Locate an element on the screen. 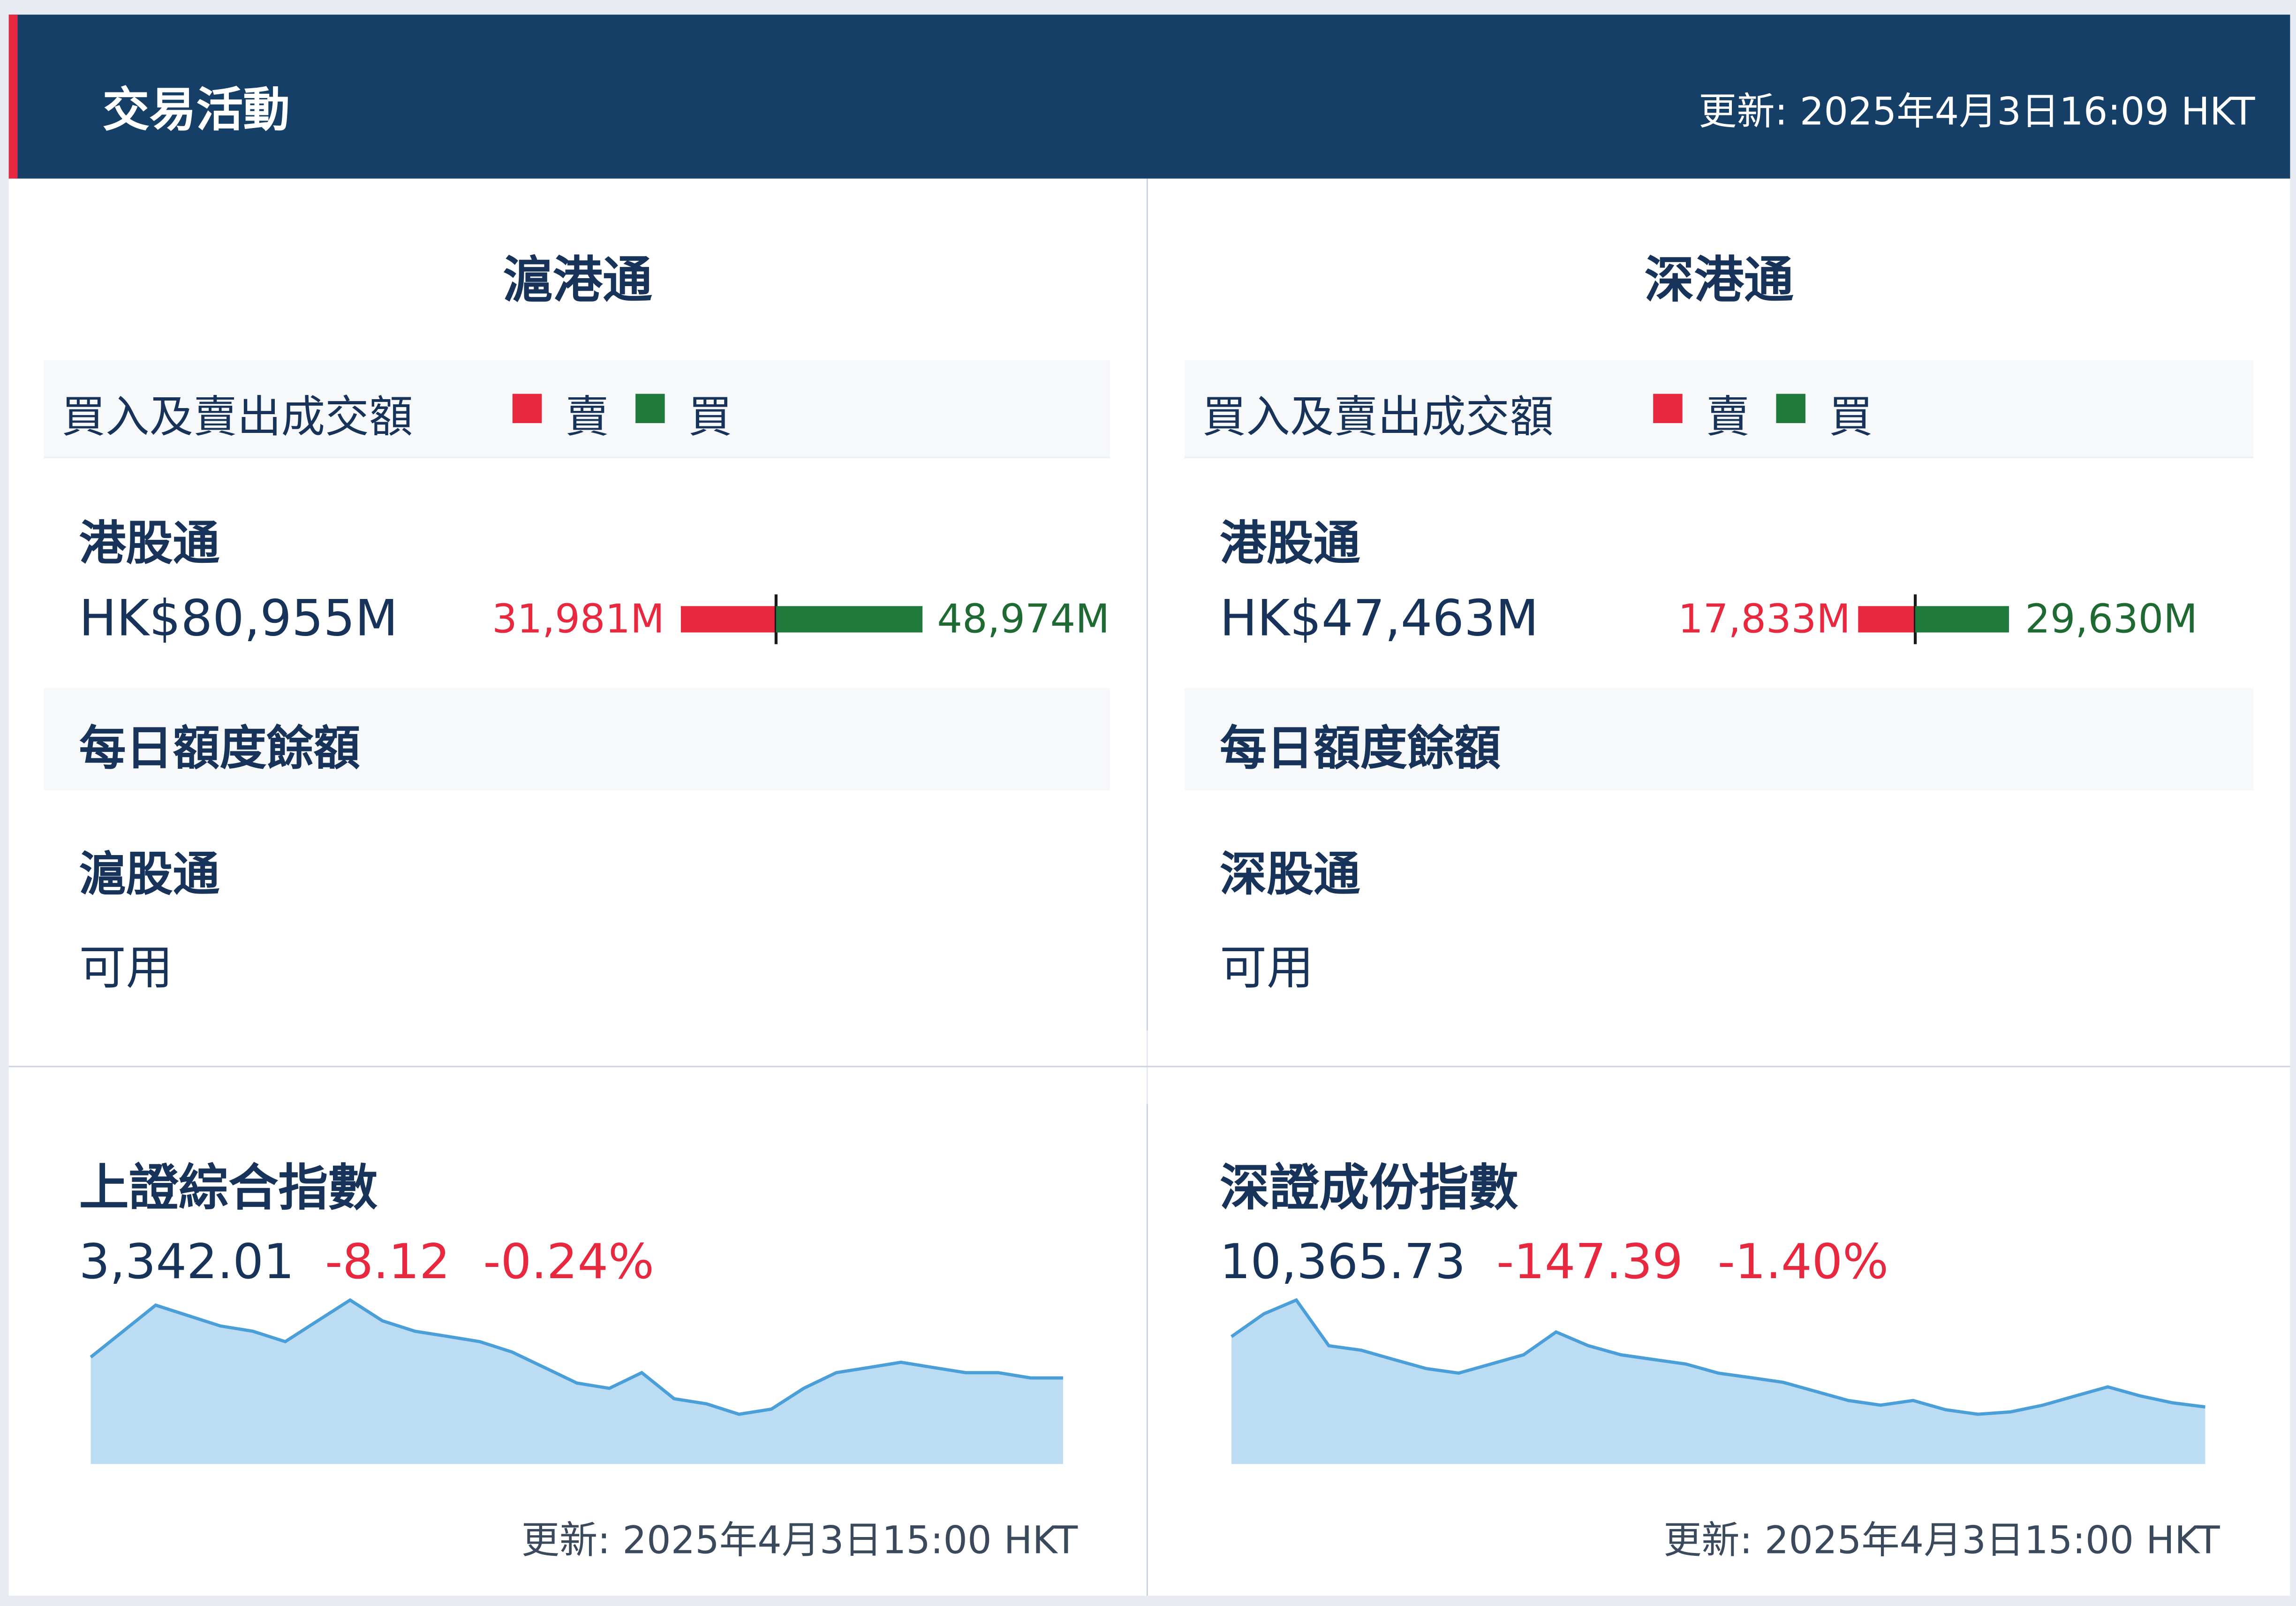 Image resolution: width=2296 pixels, height=1606 pixels. northbound-label: 滬股通 is located at coordinates (149, 874).